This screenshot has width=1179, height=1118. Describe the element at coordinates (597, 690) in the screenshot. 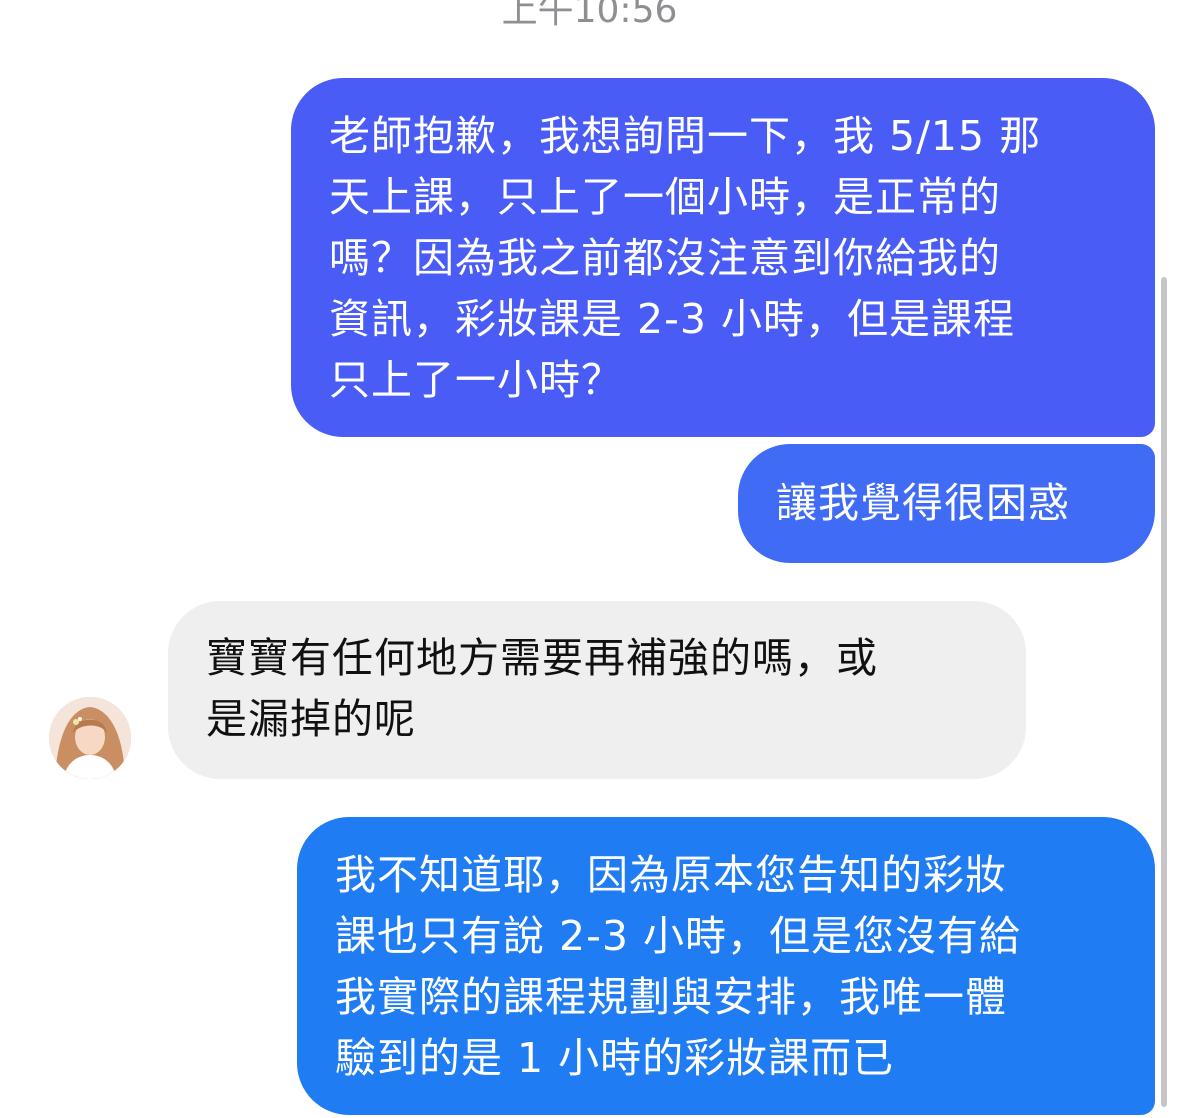

I see `incoming-message-bubble: 寶寶有任何地方需要再補強的嗎，或 是漏掉的呢` at that location.